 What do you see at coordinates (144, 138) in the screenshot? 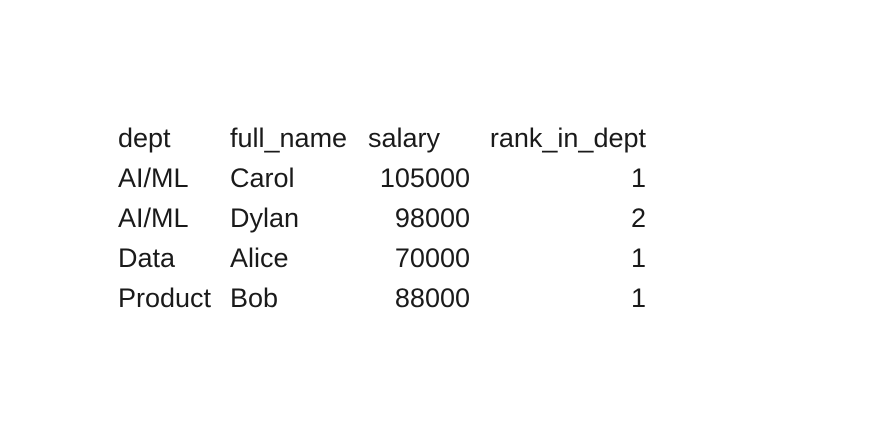
I see `column-header-dept: dept` at bounding box center [144, 138].